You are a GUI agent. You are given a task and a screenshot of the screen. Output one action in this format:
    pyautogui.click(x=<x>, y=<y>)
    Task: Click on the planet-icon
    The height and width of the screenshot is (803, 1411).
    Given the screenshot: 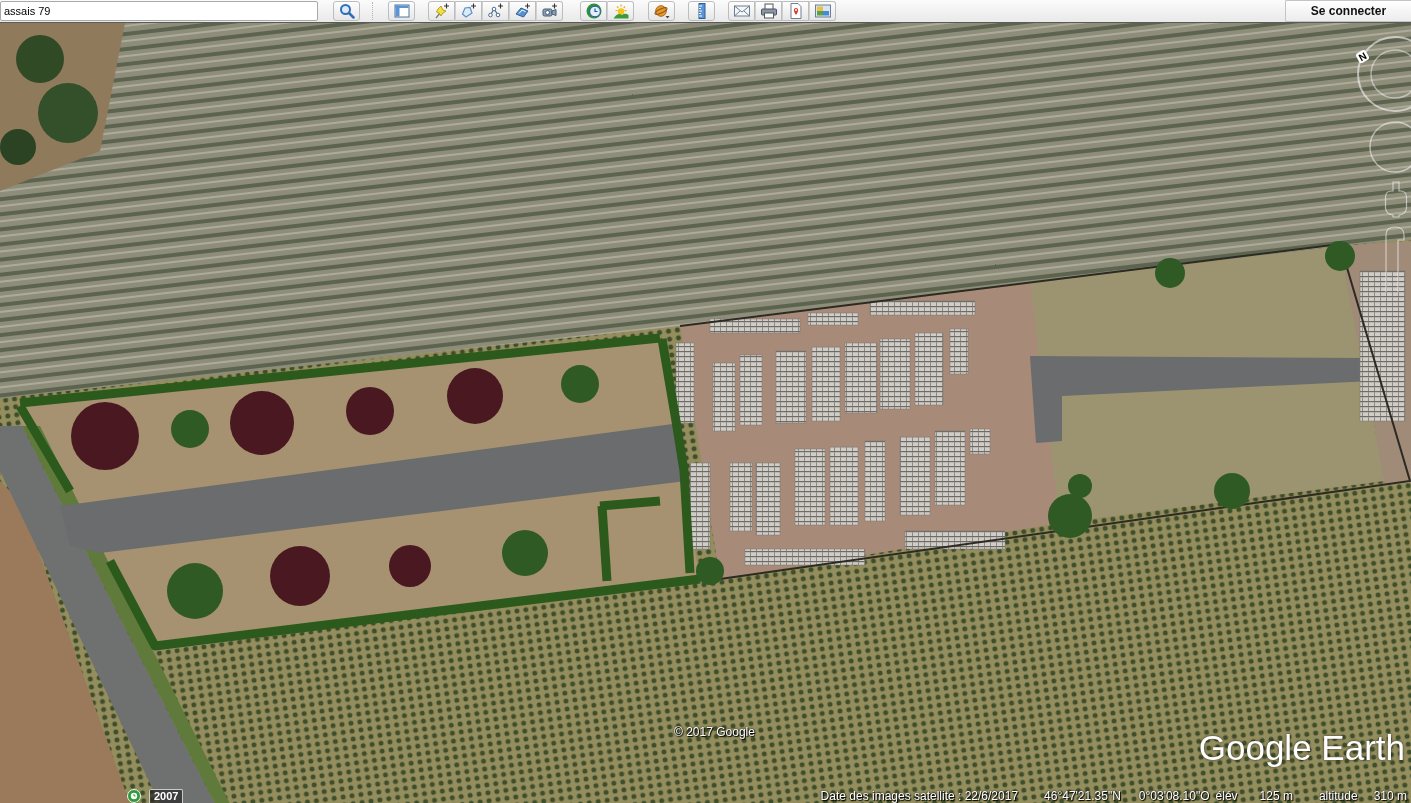 What is the action you would take?
    pyautogui.click(x=661, y=11)
    